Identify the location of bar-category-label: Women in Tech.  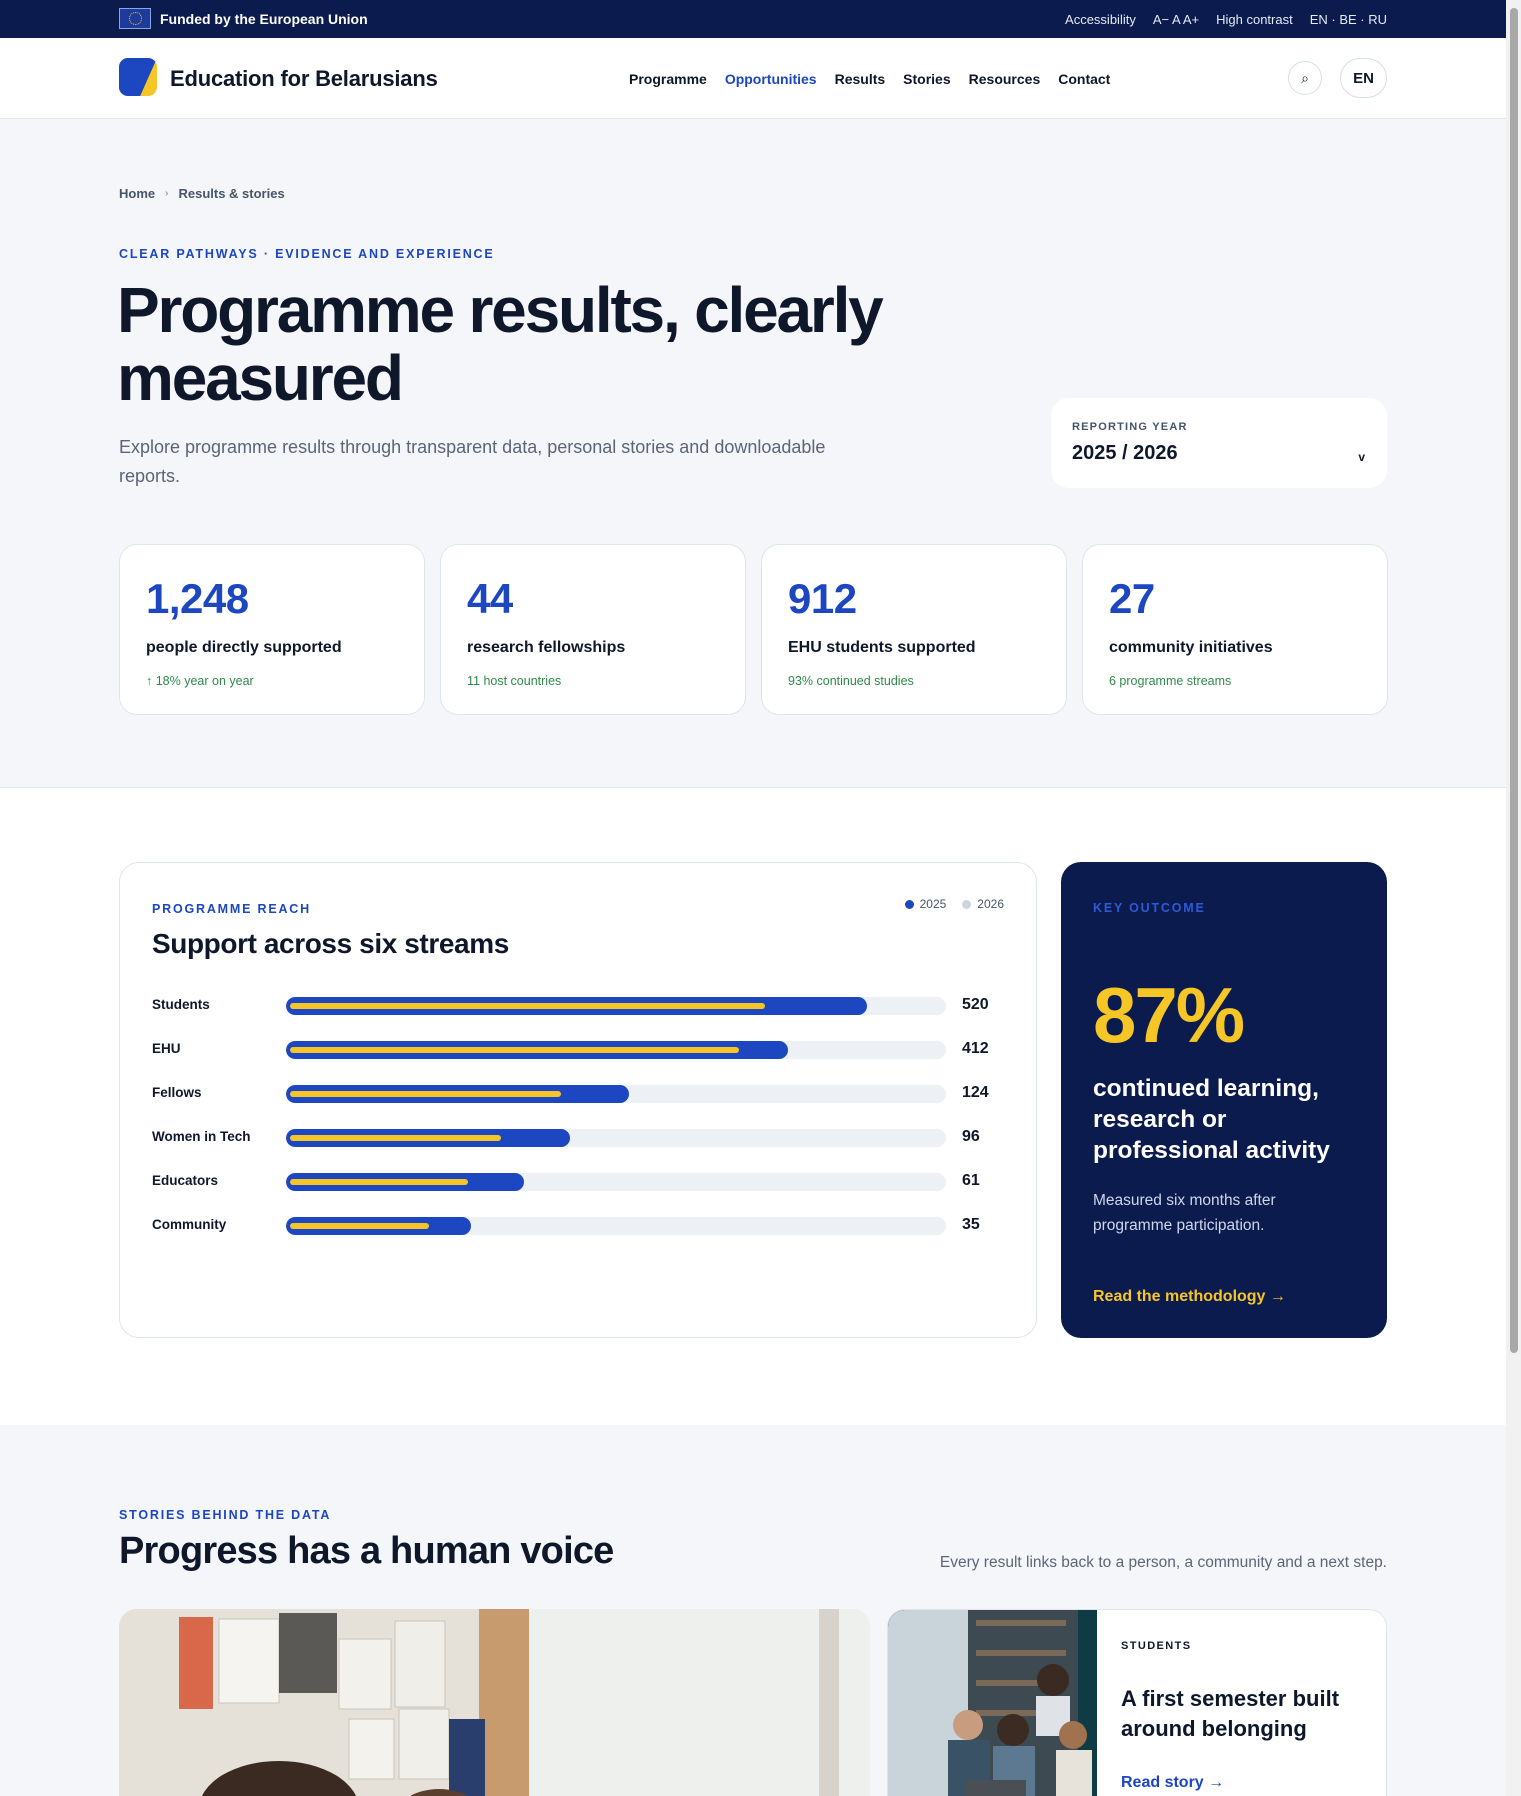
(201, 1136).